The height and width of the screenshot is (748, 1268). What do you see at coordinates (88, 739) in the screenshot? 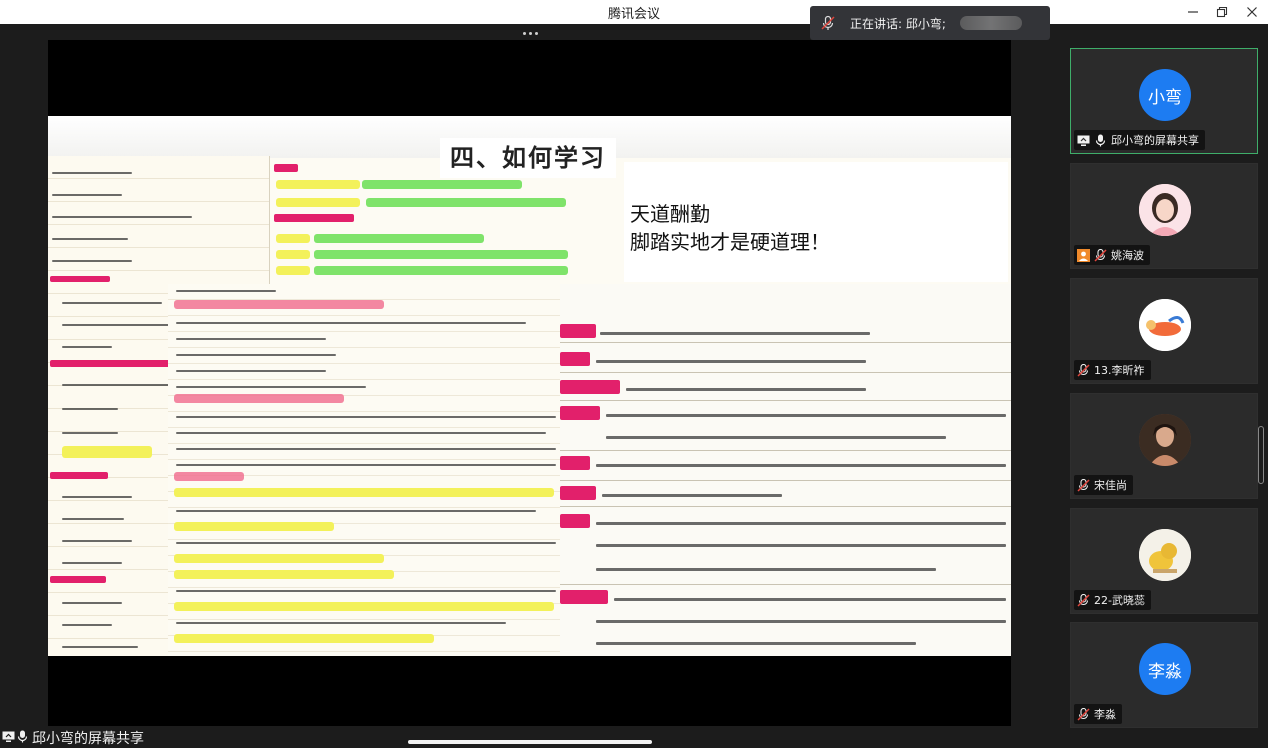
I see `share-owner-label: 邱小弯的屏幕共享` at bounding box center [88, 739].